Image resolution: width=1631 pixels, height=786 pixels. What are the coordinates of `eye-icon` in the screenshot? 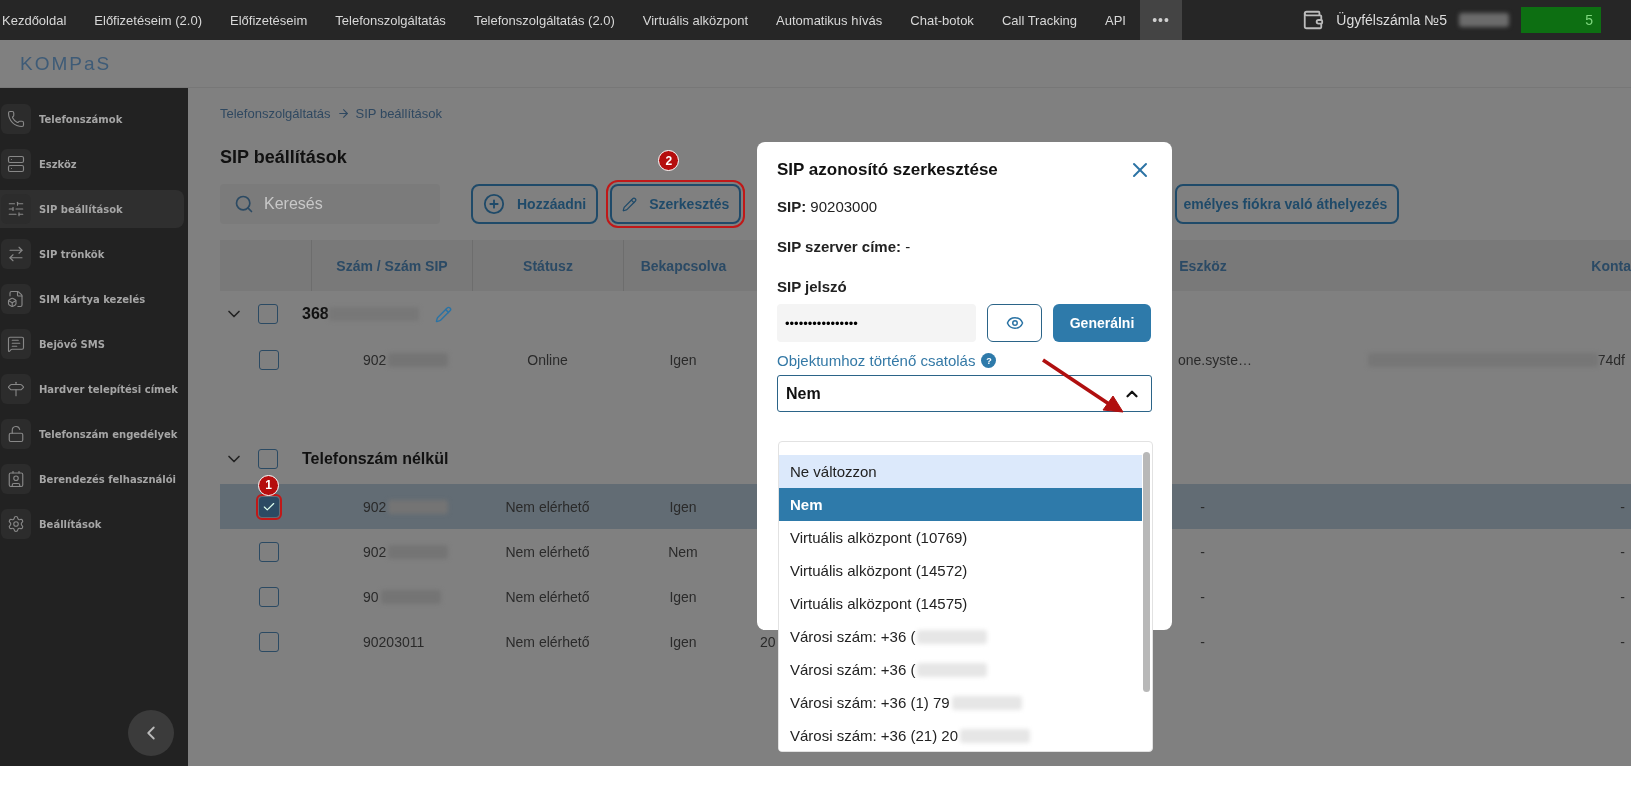 It's located at (1014, 323).